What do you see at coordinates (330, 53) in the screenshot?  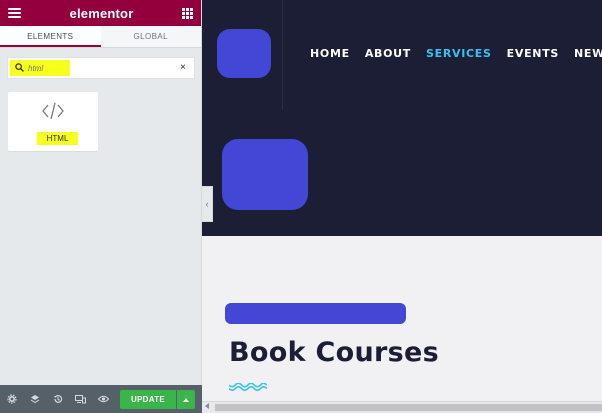 I see `nav-home: HOME` at bounding box center [330, 53].